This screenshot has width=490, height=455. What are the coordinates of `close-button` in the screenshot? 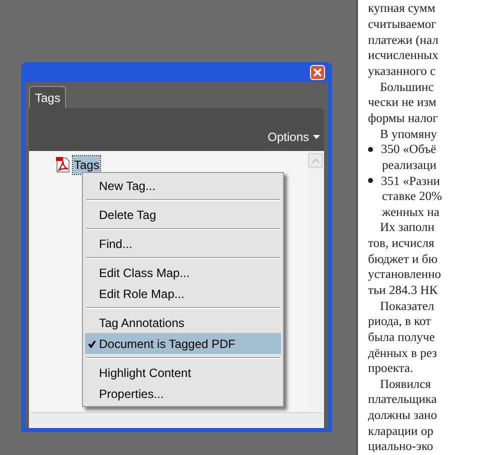 It's located at (317, 72).